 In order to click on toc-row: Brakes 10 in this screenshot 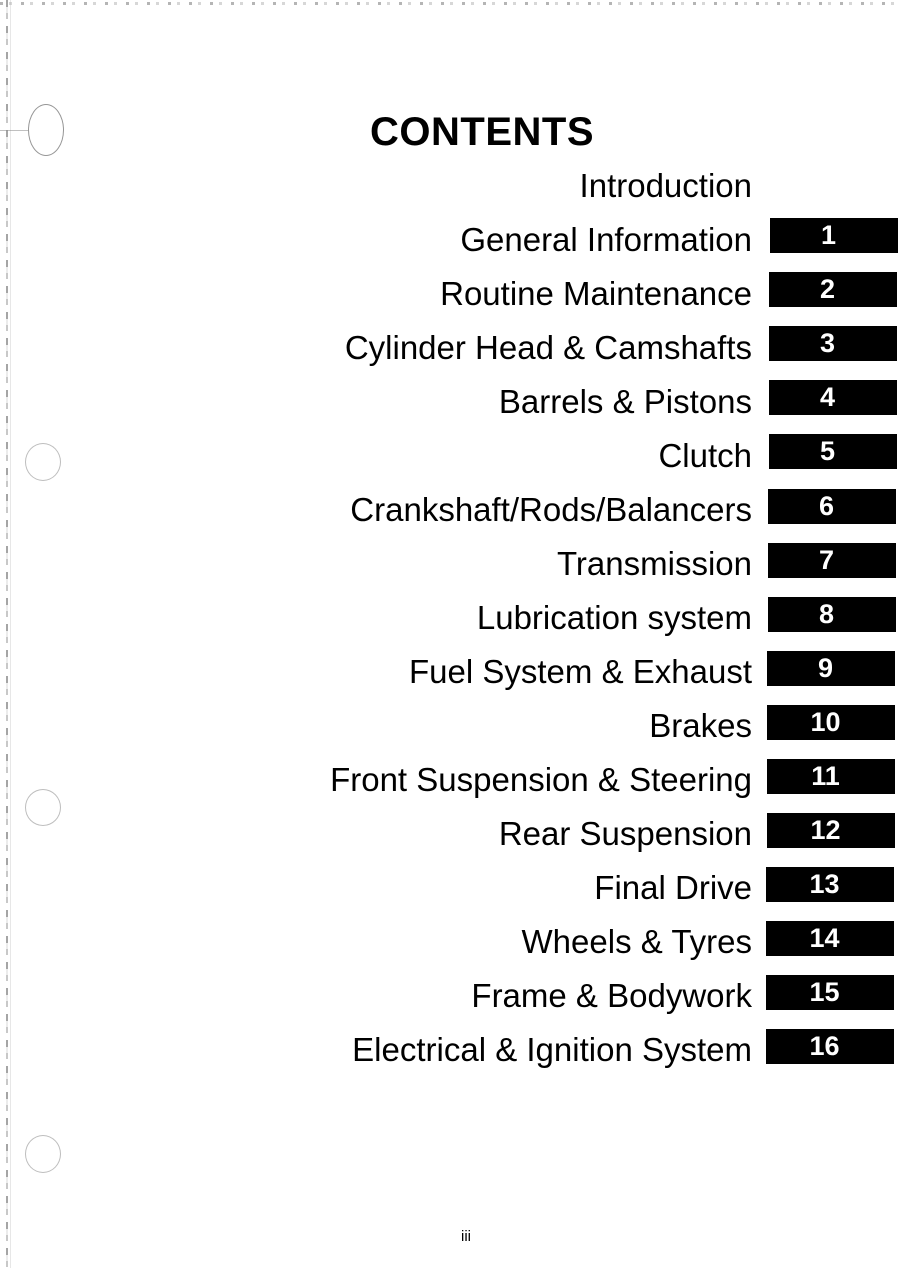, I will do `click(450, 730)`.